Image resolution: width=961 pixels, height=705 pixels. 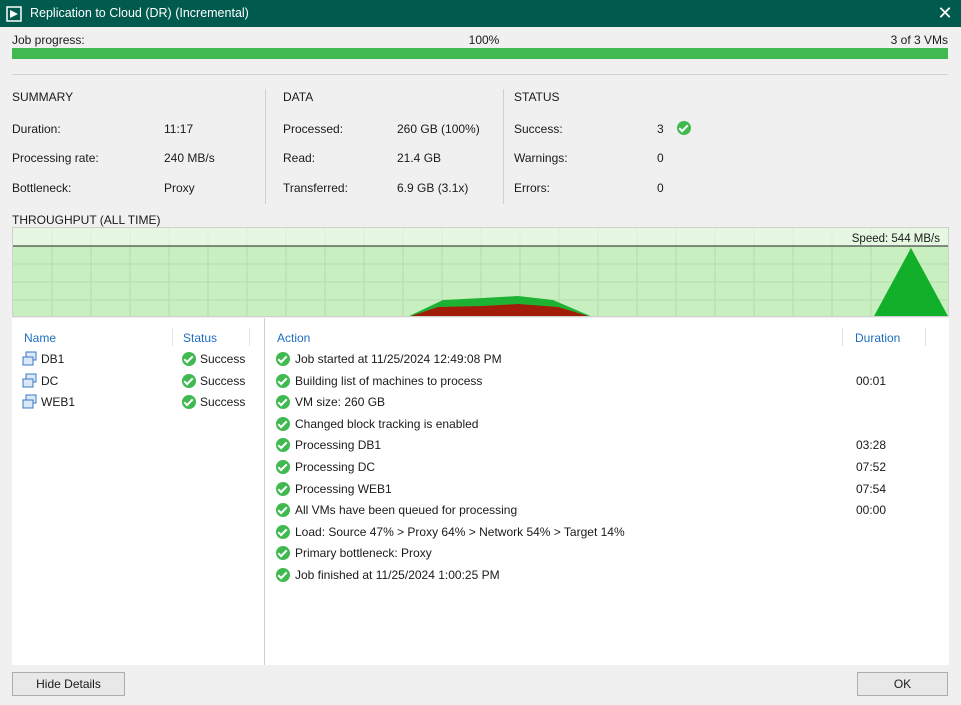 I want to click on summary-duration-value: 11:17, so click(x=179, y=129).